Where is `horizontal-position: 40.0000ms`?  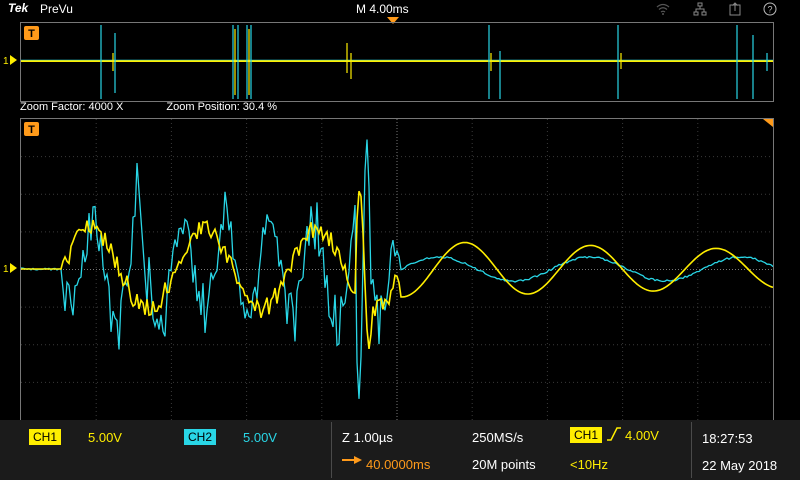
horizontal-position: 40.0000ms is located at coordinates (398, 464).